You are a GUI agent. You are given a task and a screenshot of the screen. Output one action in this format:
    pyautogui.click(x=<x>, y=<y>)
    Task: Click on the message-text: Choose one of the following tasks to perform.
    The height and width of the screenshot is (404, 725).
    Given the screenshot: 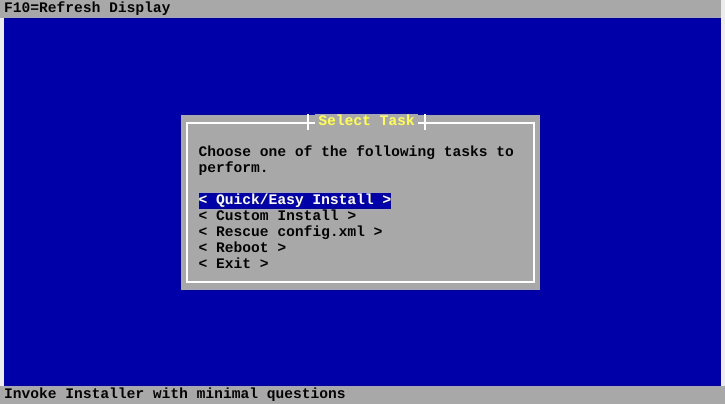 What is the action you would take?
    pyautogui.click(x=356, y=161)
    